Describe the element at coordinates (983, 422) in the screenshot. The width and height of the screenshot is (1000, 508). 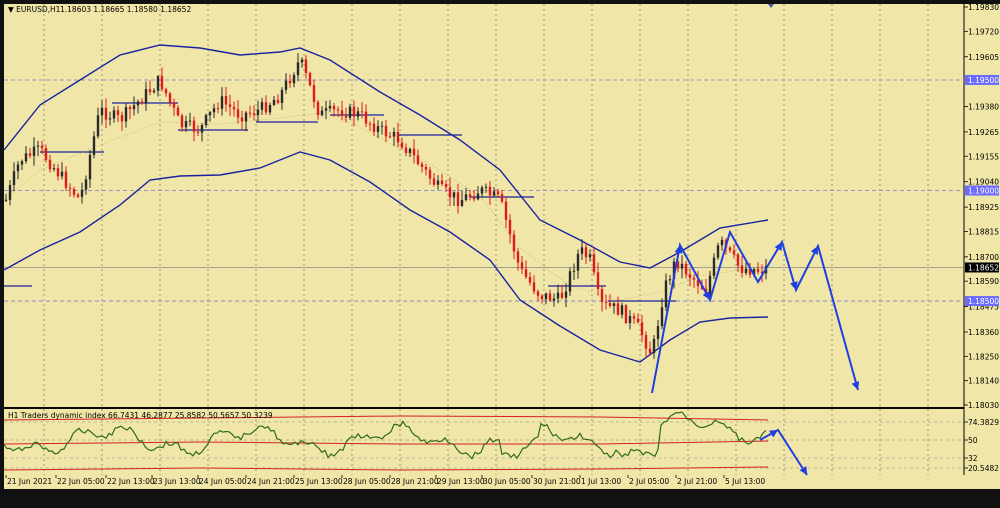
I see `tdi-level-label: 74.3829` at that location.